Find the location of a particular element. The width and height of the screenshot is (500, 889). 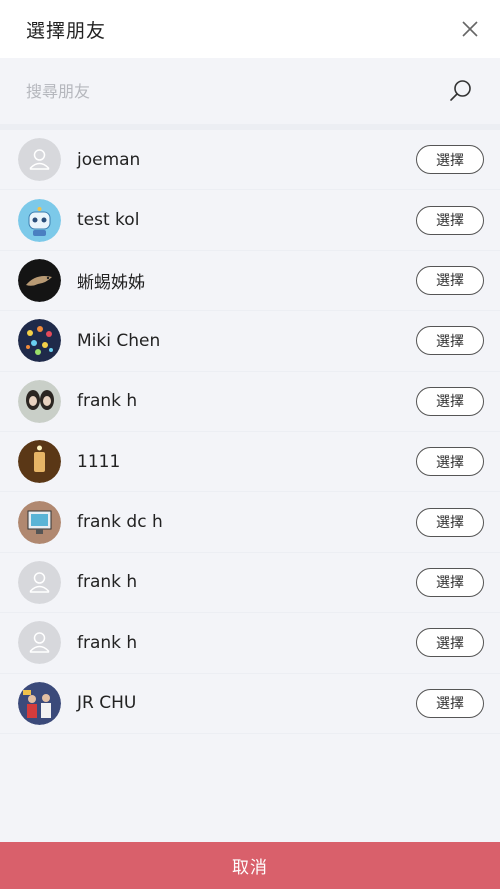

friend-row: Miki Chen 選擇 is located at coordinates (250, 341).